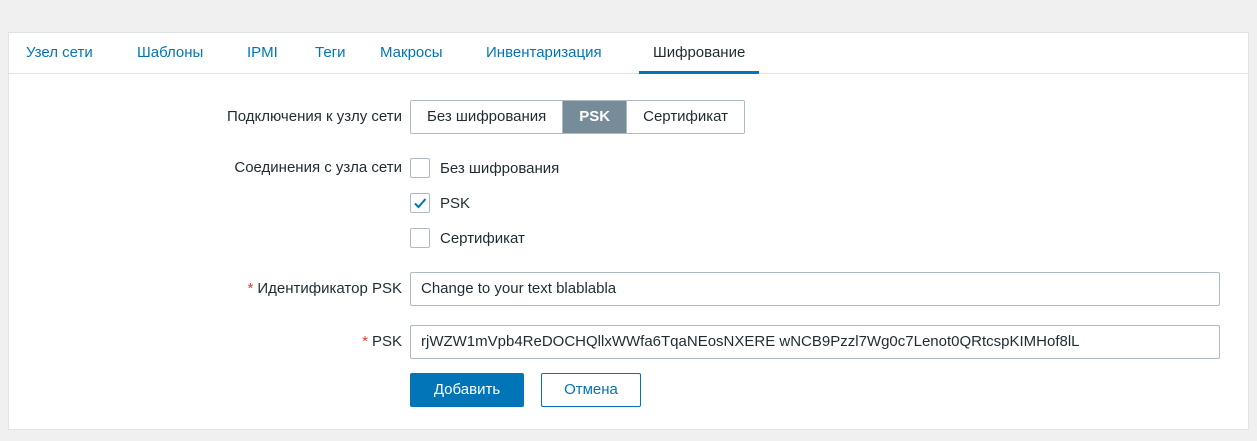 The image size is (1257, 441). I want to click on connections-from-host-label: Соединения с узла сети, so click(318, 167).